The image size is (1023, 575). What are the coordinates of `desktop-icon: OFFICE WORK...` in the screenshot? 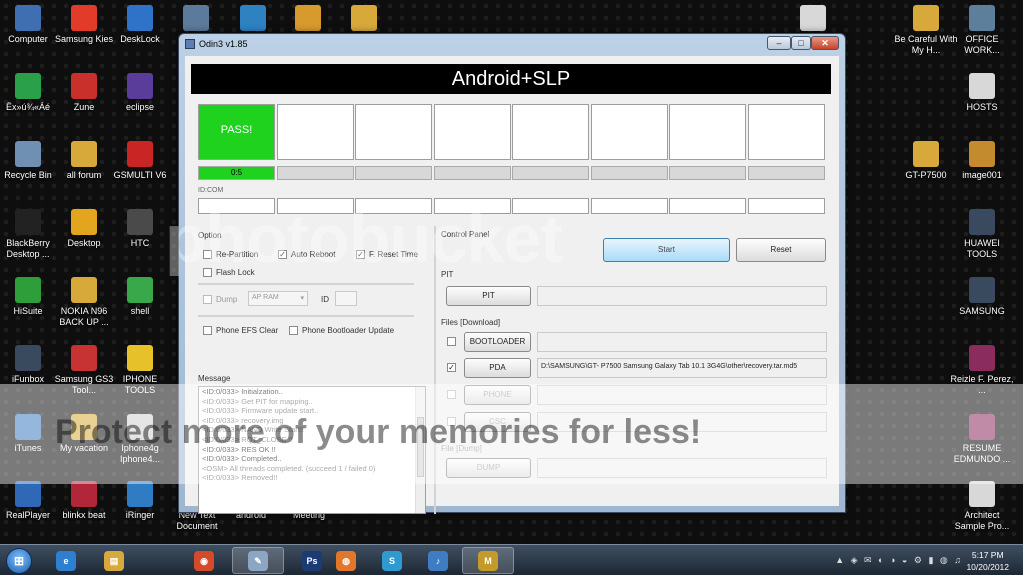 It's located at (982, 30).